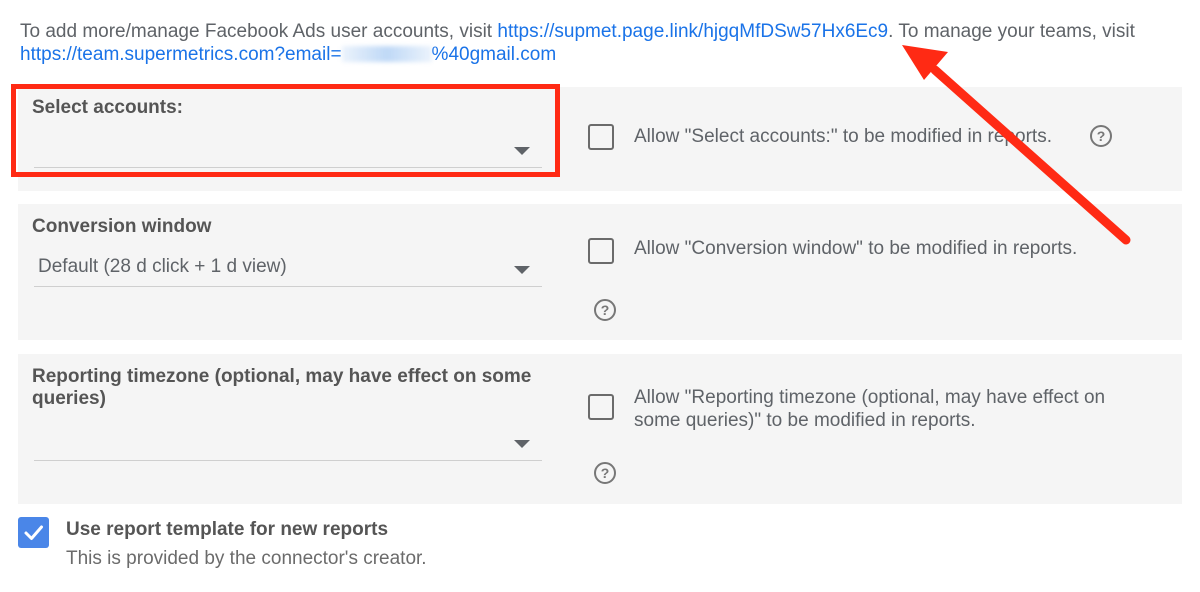  Describe the element at coordinates (601, 137) in the screenshot. I see `allow-select-accounts-checkbox` at that location.